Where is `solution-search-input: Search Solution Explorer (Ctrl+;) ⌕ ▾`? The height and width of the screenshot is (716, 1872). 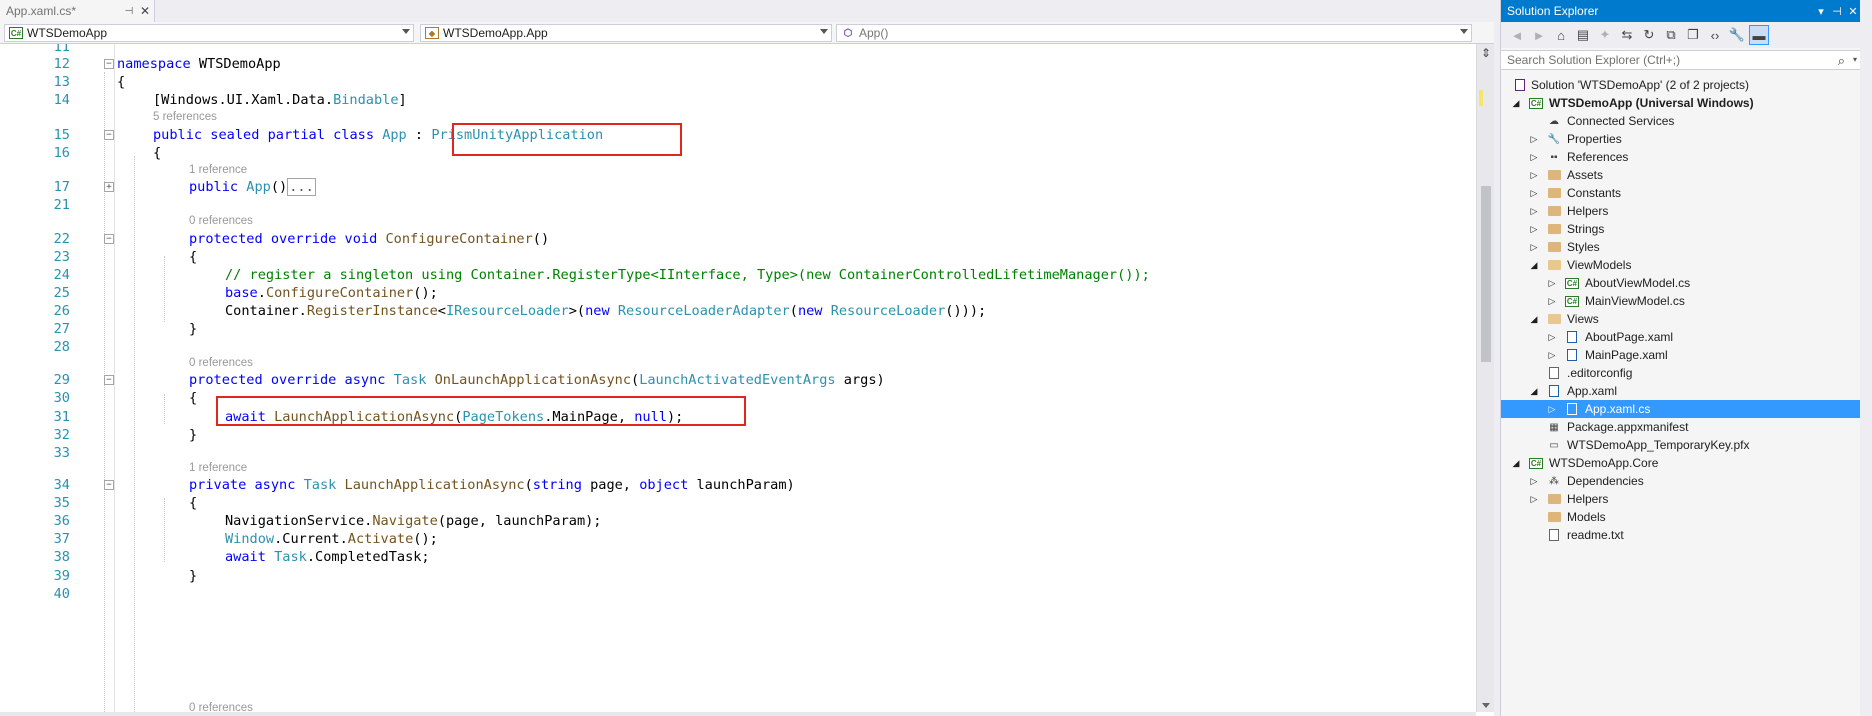 solution-search-input: Search Solution Explorer (Ctrl+;) ⌕ ▾ is located at coordinates (1681, 60).